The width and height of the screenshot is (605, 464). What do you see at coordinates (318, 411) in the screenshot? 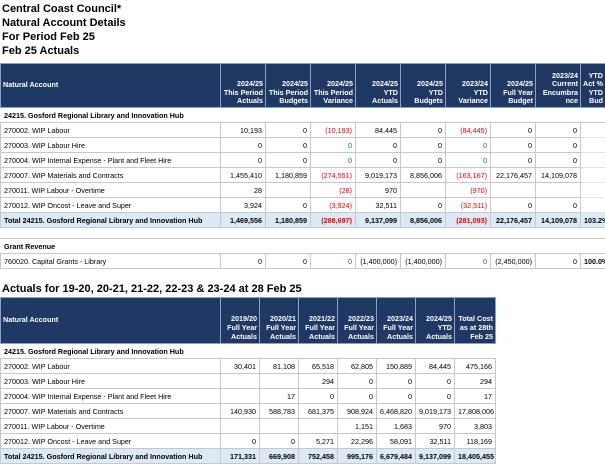
I see `value-cell: 681,375` at bounding box center [318, 411].